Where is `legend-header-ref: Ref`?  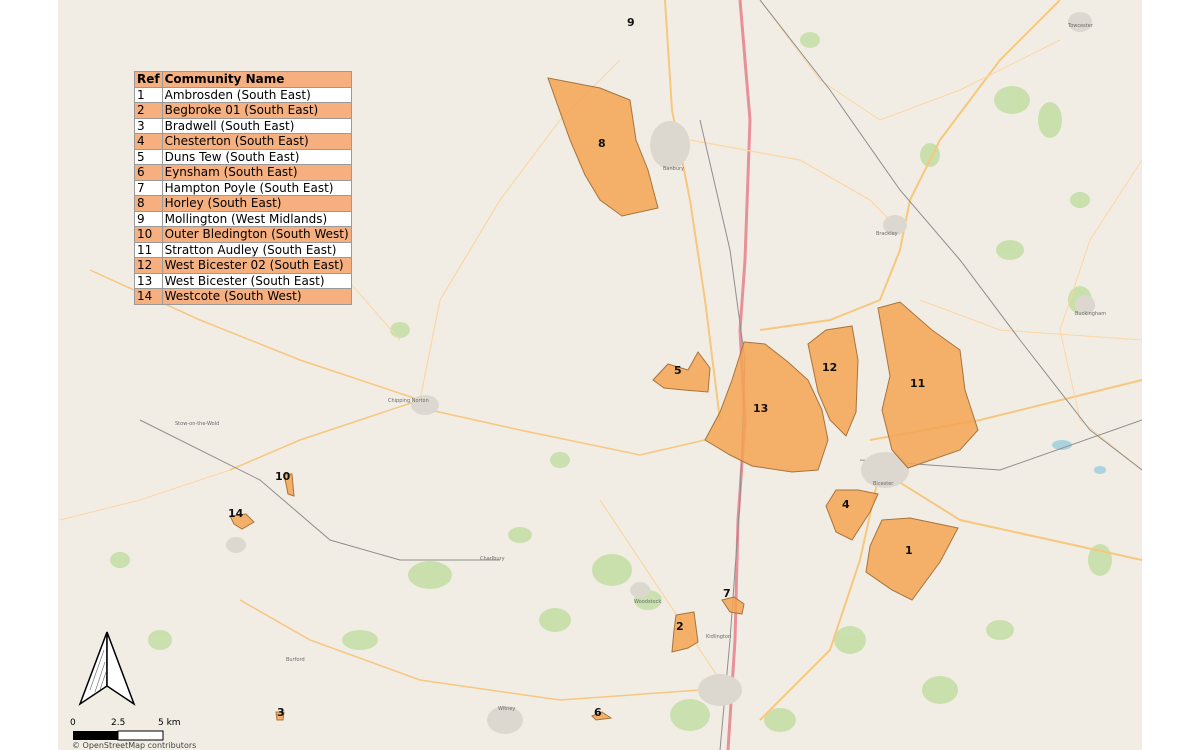
legend-header-ref: Ref is located at coordinates (148, 79).